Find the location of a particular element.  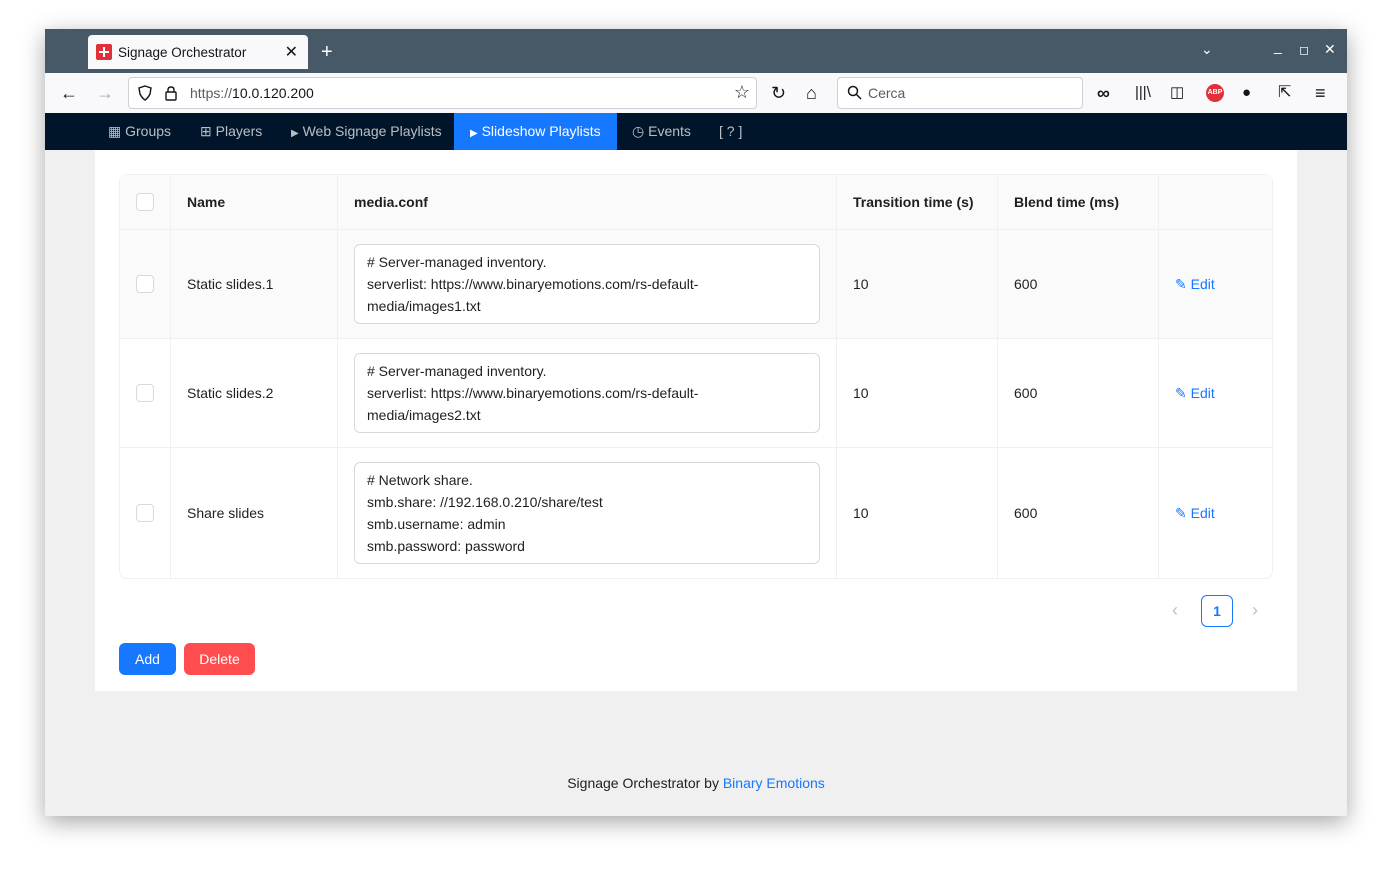

nav-label-help: [ ? ] is located at coordinates (731, 131).